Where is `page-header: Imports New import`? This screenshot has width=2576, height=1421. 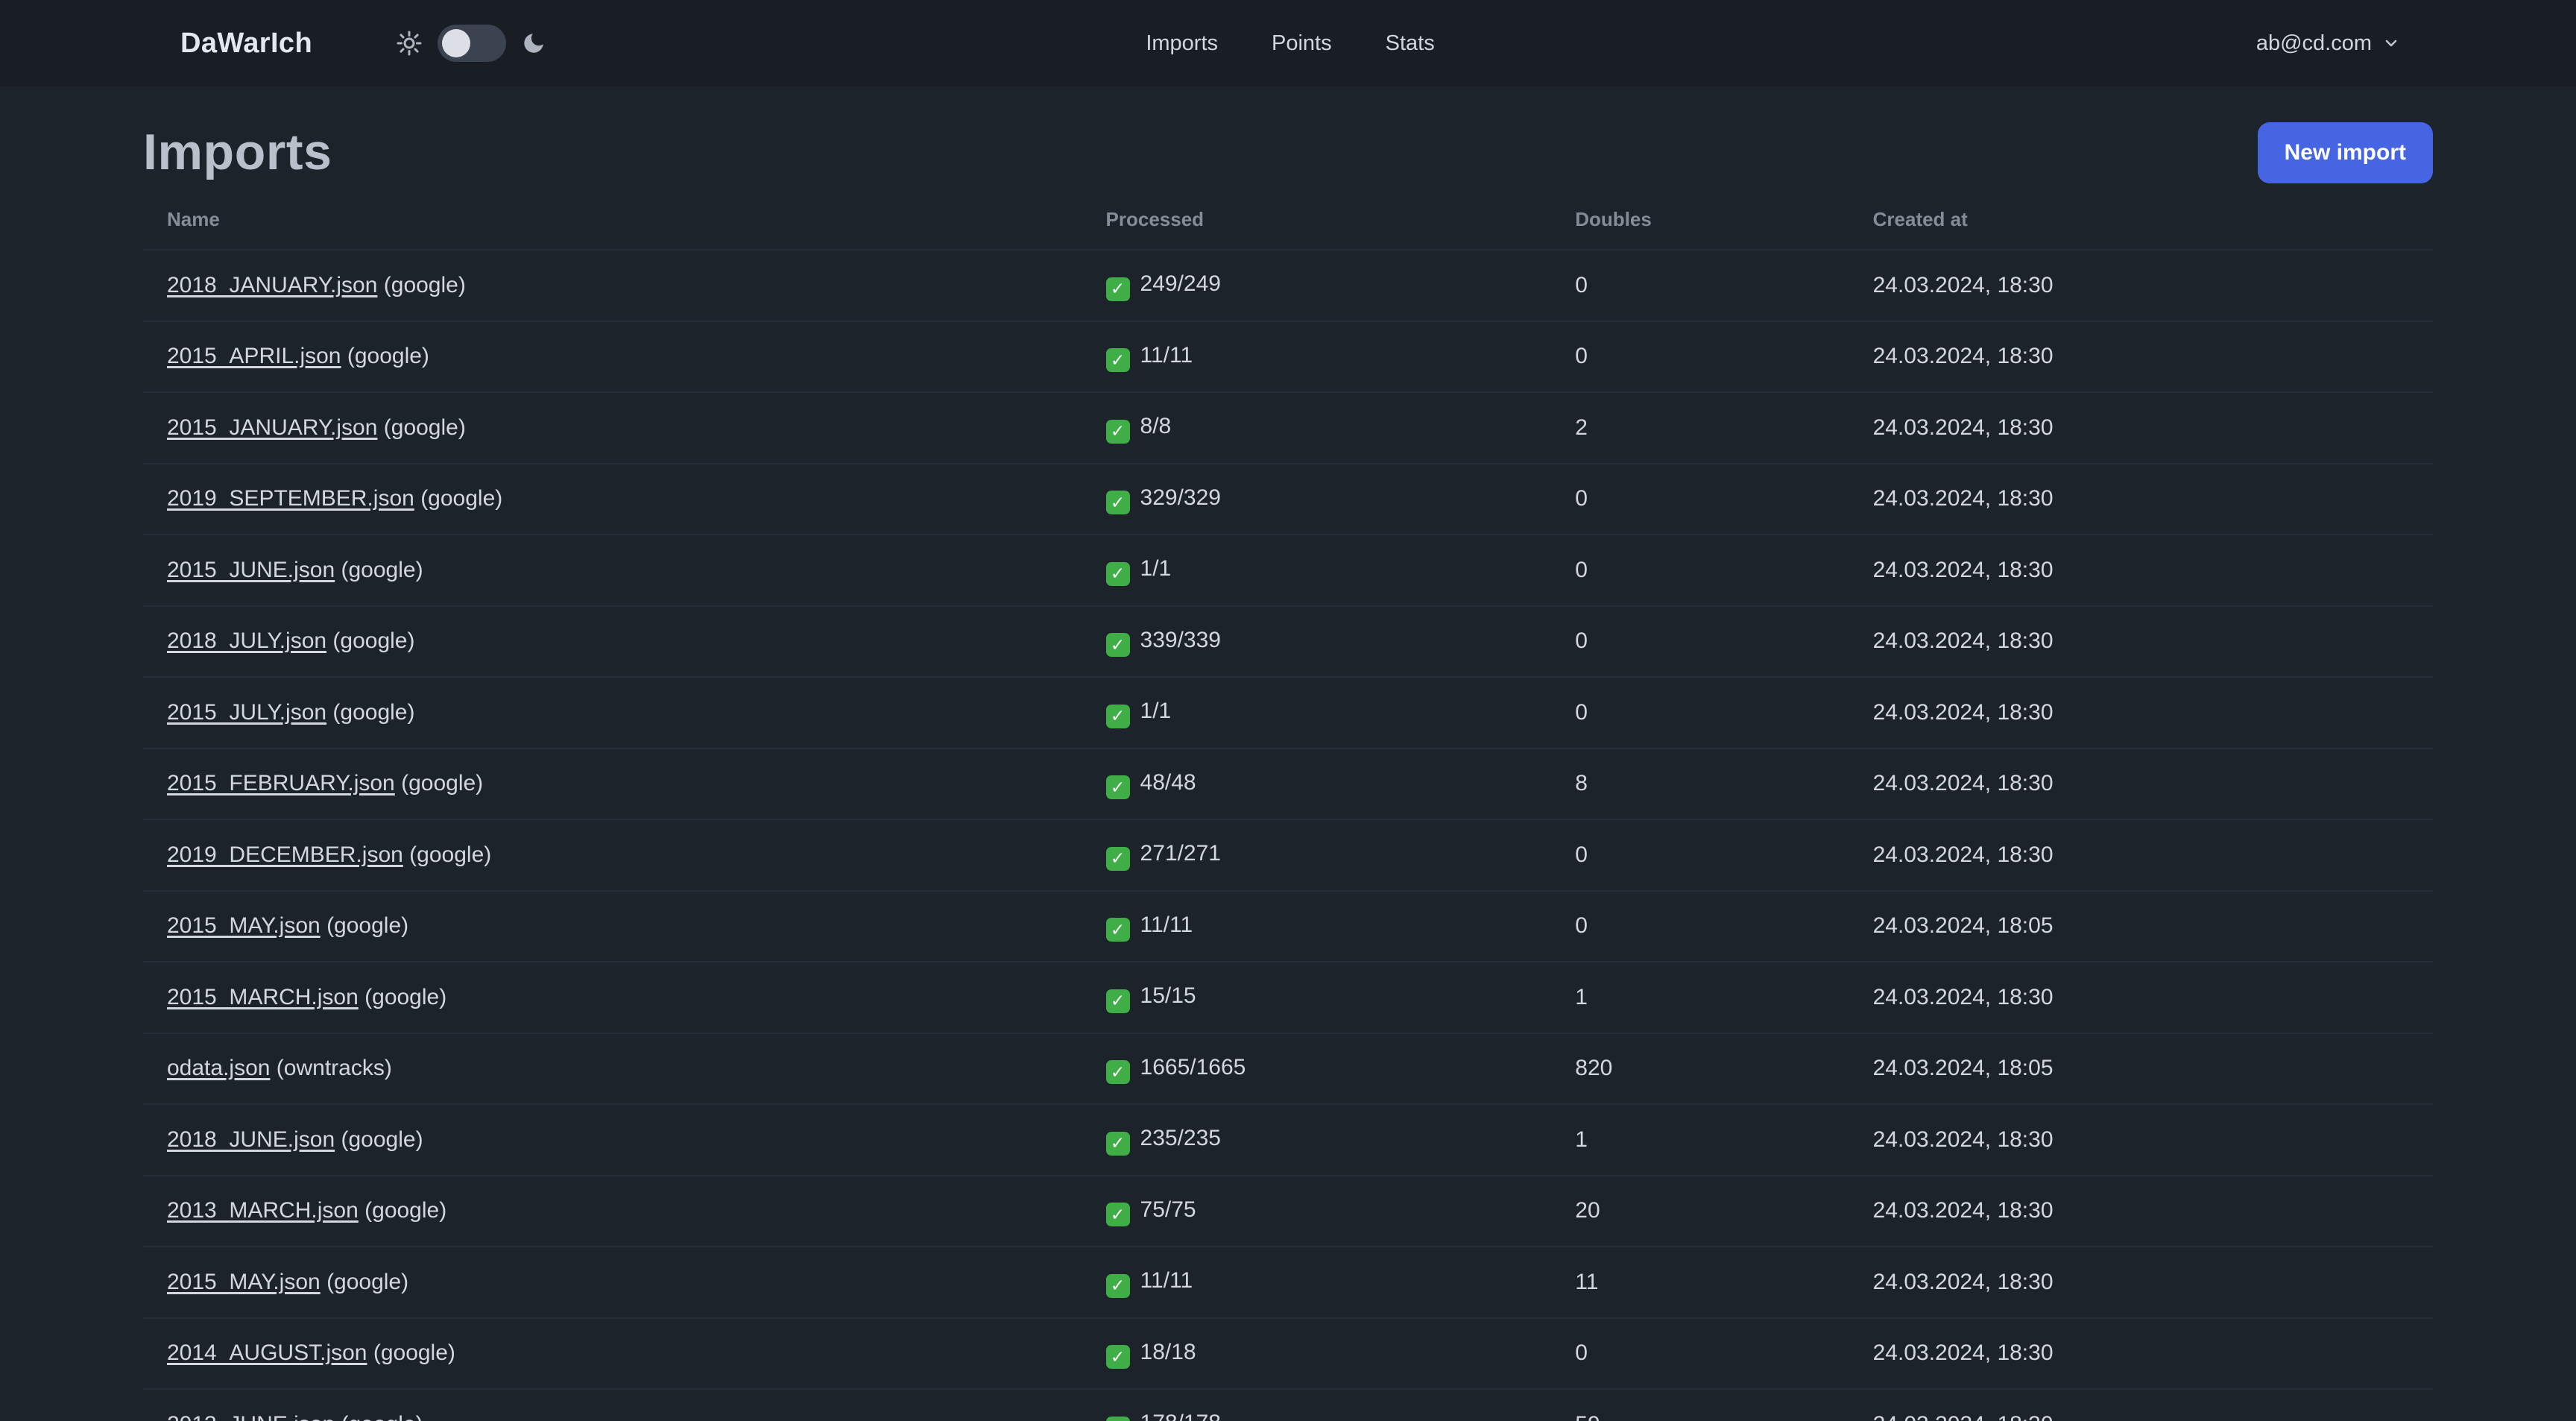 page-header: Imports New import is located at coordinates (1288, 152).